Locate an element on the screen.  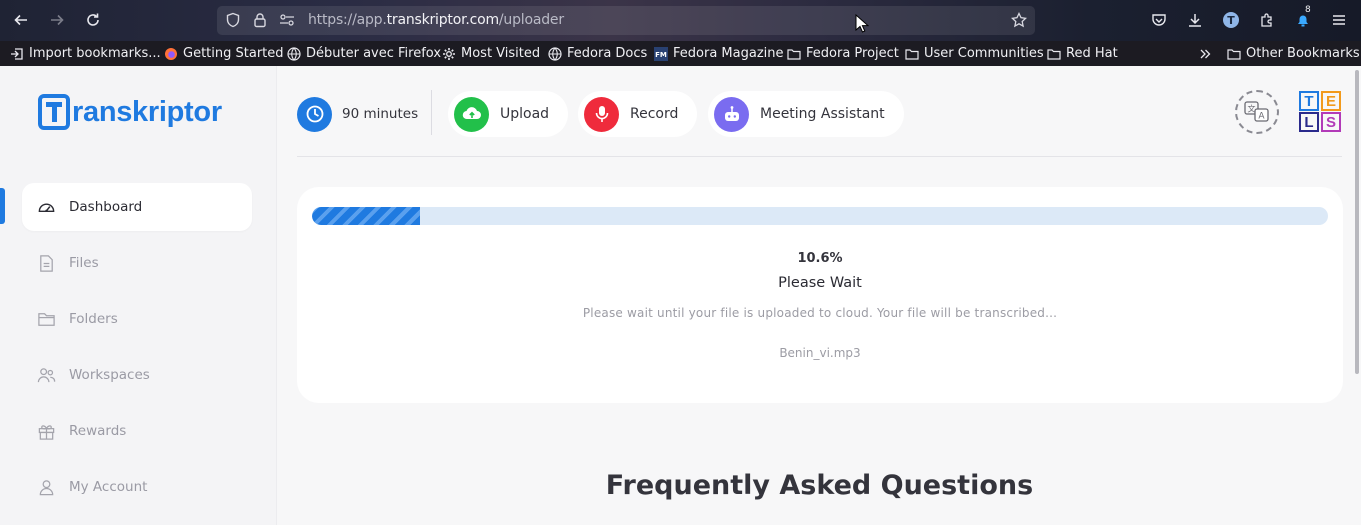
meeting-assistant-button: Meeting Assistant is located at coordinates (806, 114).